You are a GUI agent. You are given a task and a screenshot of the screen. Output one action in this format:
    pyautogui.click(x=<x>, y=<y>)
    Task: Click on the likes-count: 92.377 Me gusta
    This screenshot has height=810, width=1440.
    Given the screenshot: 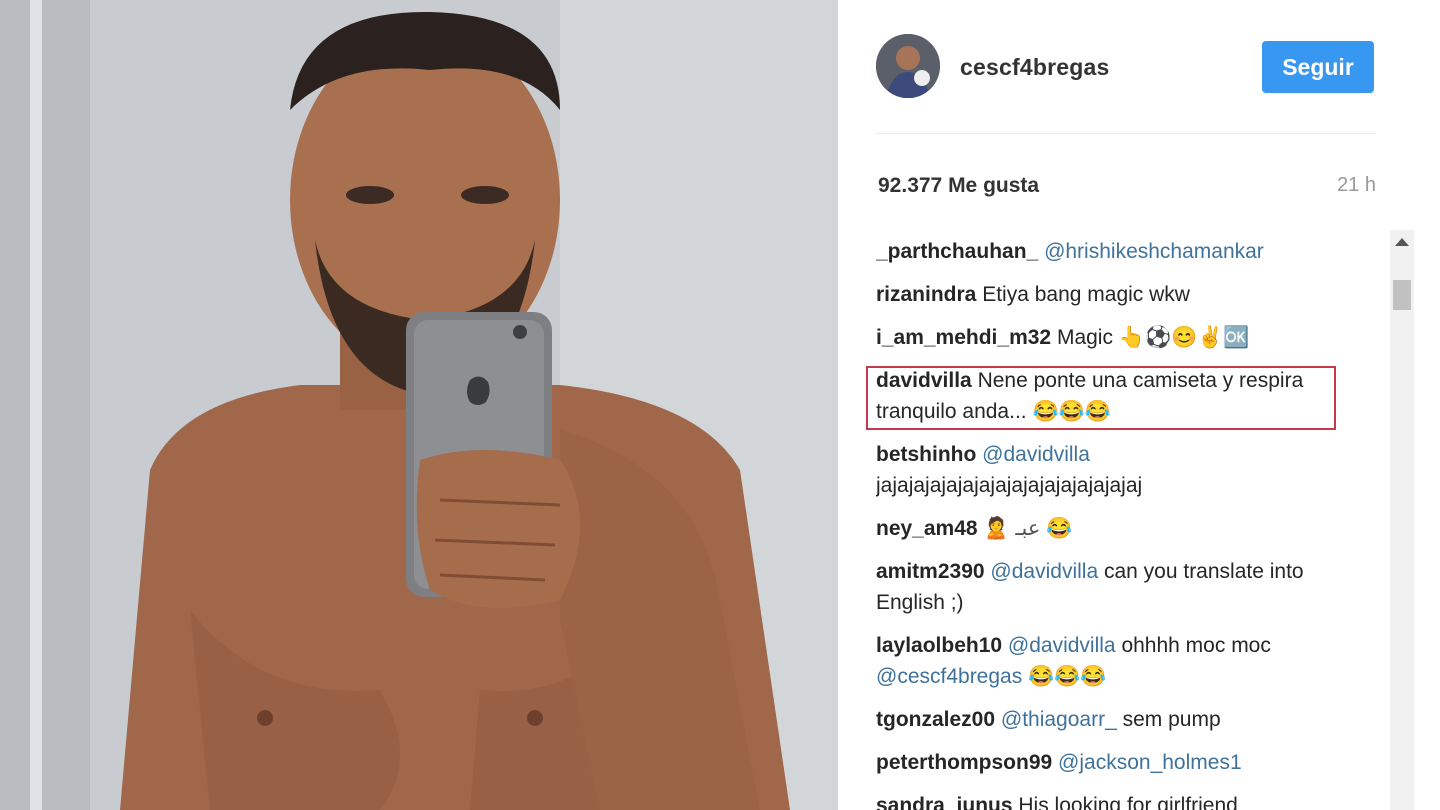 What is the action you would take?
    pyautogui.click(x=958, y=186)
    